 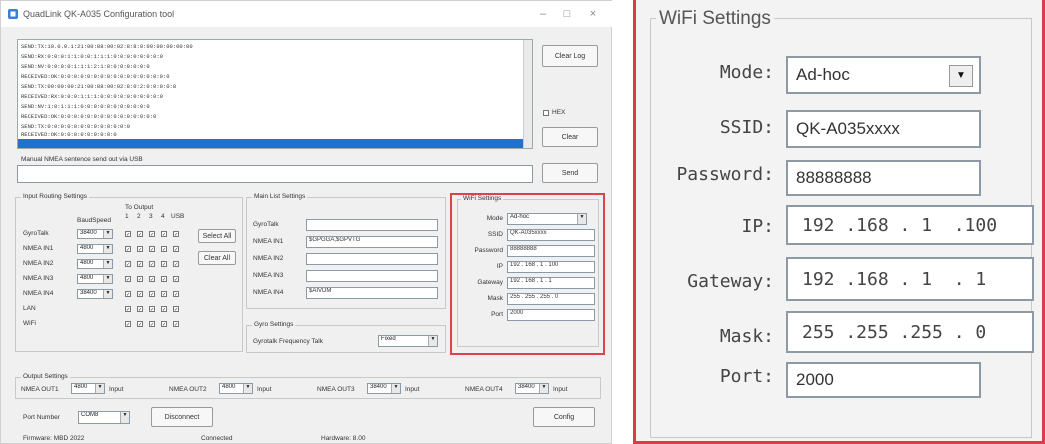 I want to click on wifi-small-input: 2000, so click(x=551, y=315).